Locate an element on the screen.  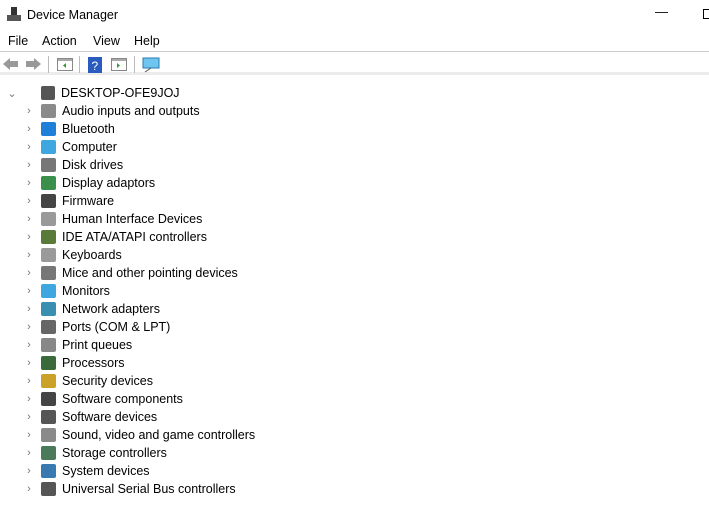
tree-item: › Print queues is located at coordinates (77, 345).